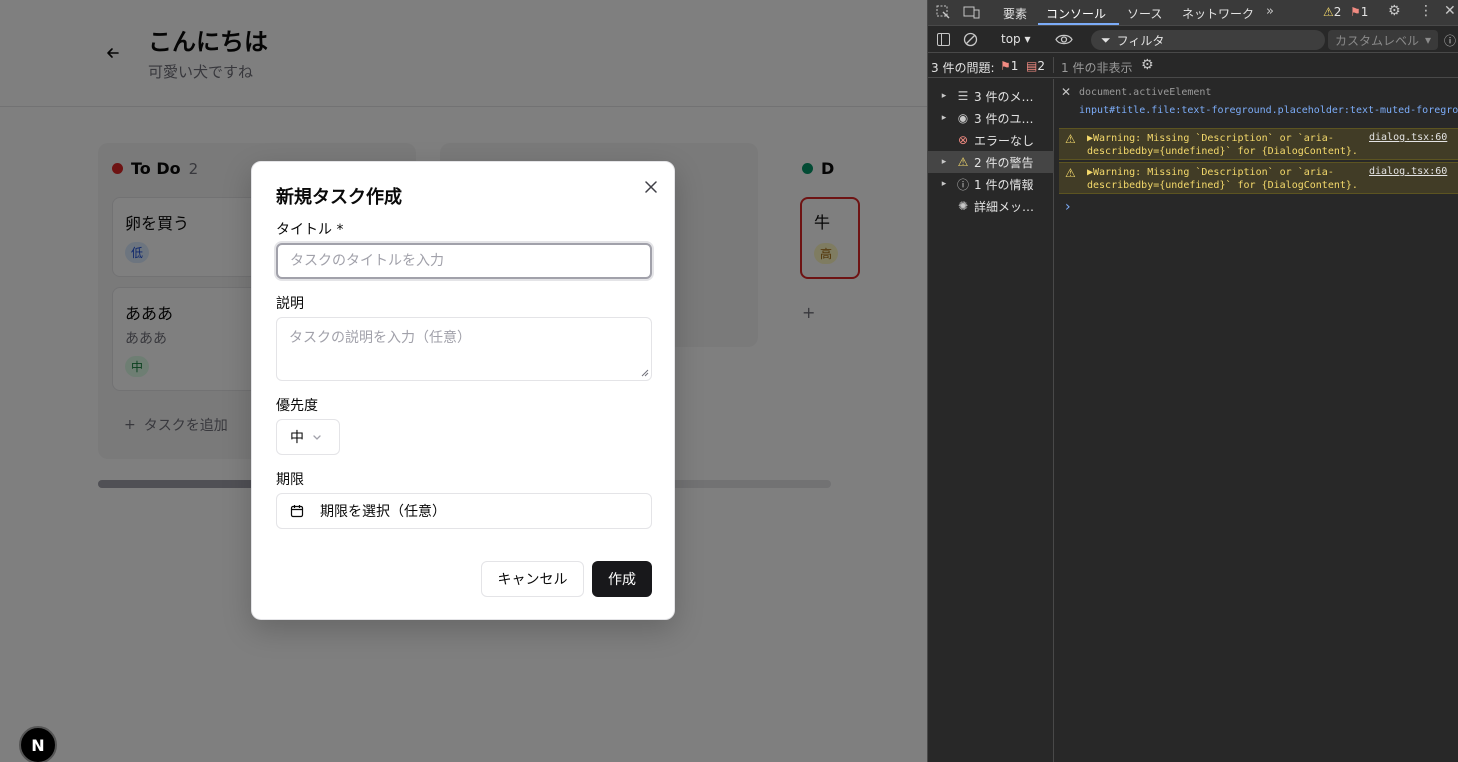  What do you see at coordinates (1270, 11) in the screenshot?
I see `more-tabs-icon: »` at bounding box center [1270, 11].